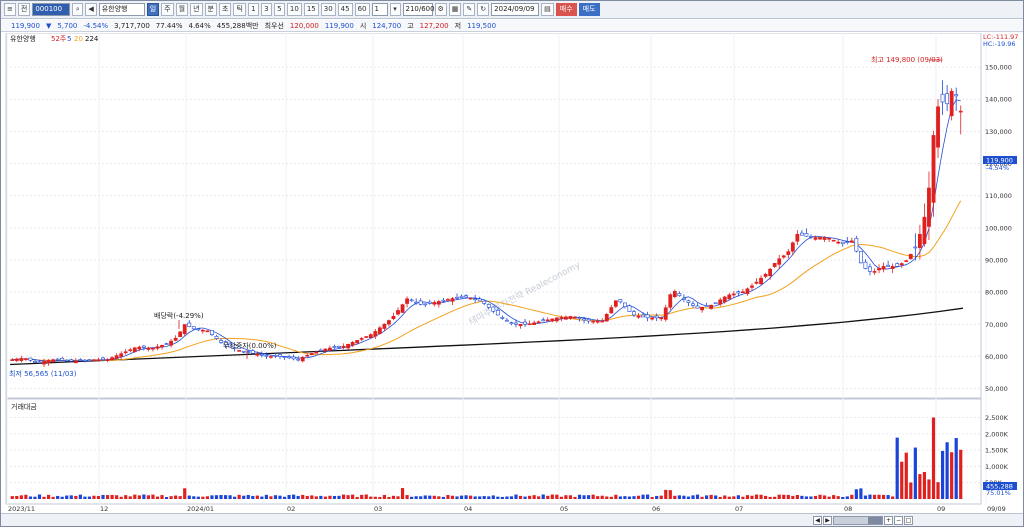  Describe the element at coordinates (898, 520) in the screenshot. I see `zoom-out-button: −` at that location.